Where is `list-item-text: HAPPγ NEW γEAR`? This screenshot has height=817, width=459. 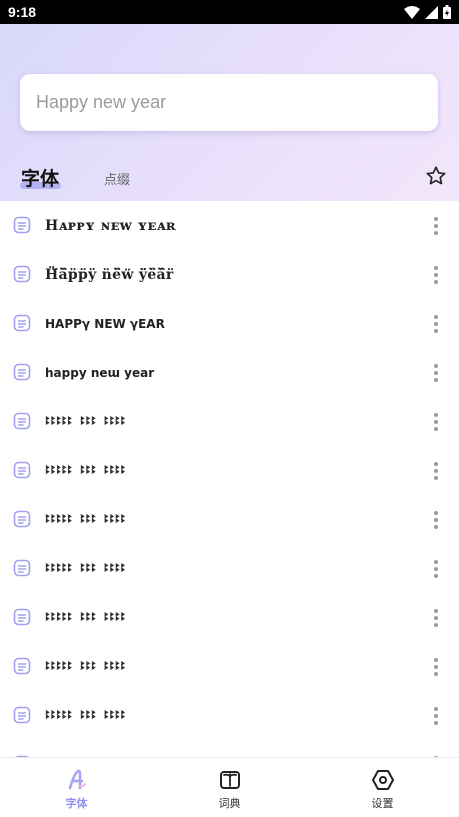
list-item-text: HAPPγ NEW γEAR is located at coordinates (105, 323).